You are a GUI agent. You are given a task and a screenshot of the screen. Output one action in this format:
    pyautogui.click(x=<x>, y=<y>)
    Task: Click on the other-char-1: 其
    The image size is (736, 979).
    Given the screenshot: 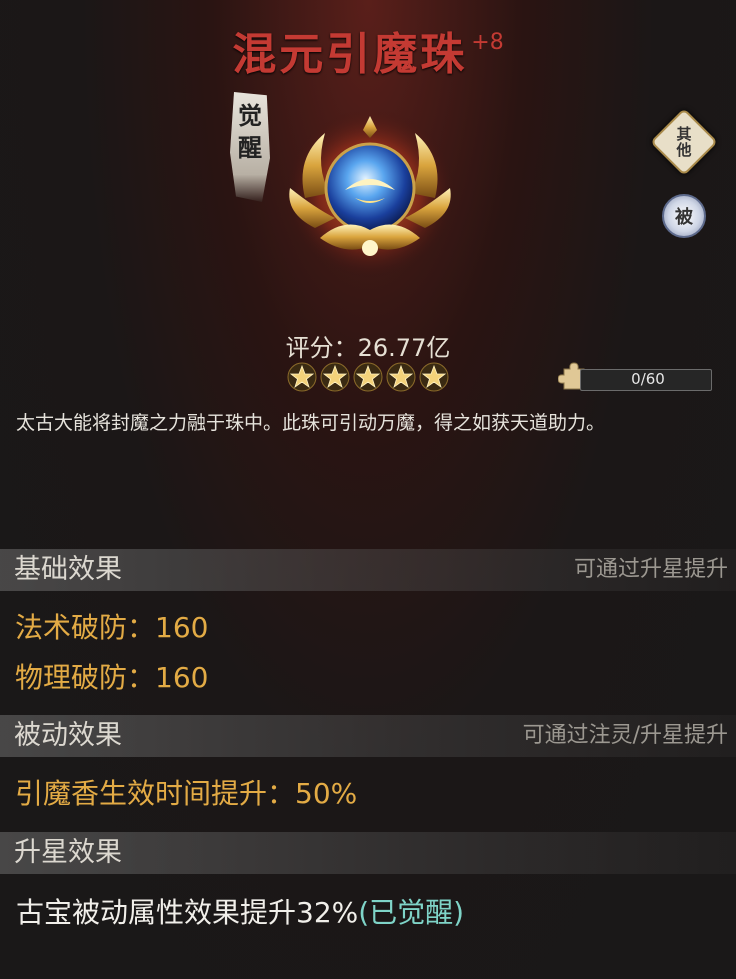 What is the action you would take?
    pyautogui.click(x=684, y=134)
    